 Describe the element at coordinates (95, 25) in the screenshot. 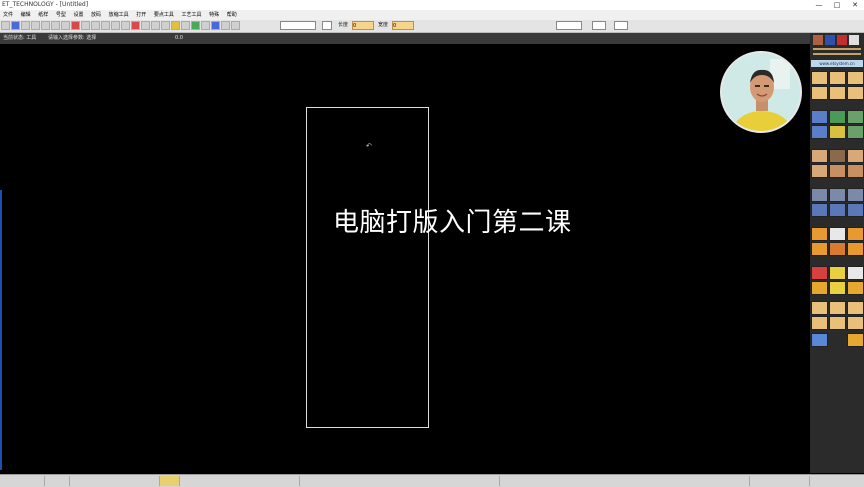

I see `move-icon` at that location.